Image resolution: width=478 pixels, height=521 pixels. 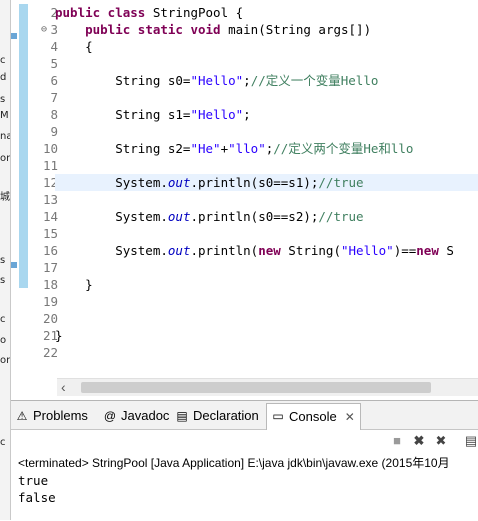 I want to click on console-toolbar: ■ ✖ ✖ ▤, so click(x=244, y=441).